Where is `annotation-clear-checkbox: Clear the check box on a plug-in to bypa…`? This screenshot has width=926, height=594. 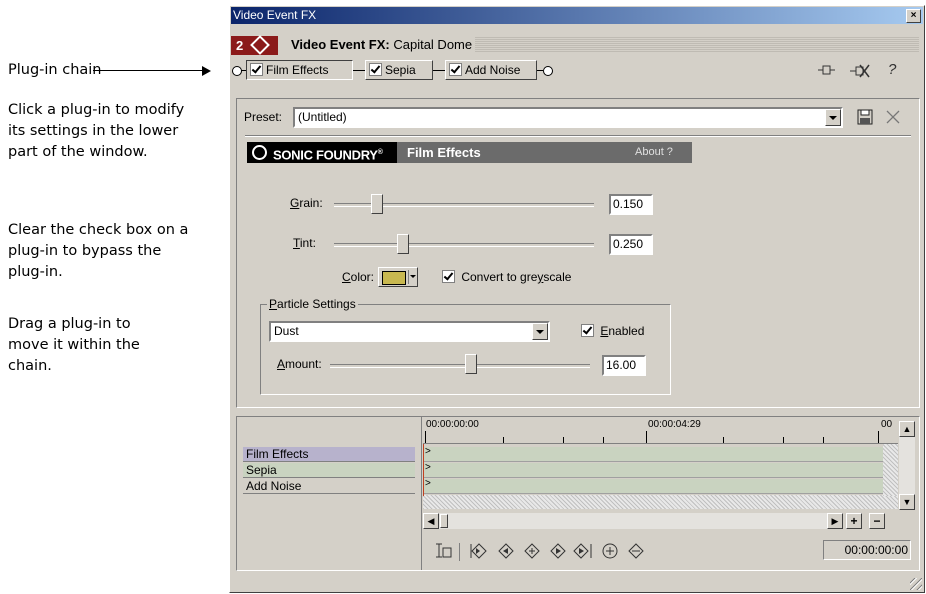 annotation-clear-checkbox: Clear the check box on a plug-in to bypa… is located at coordinates (98, 251).